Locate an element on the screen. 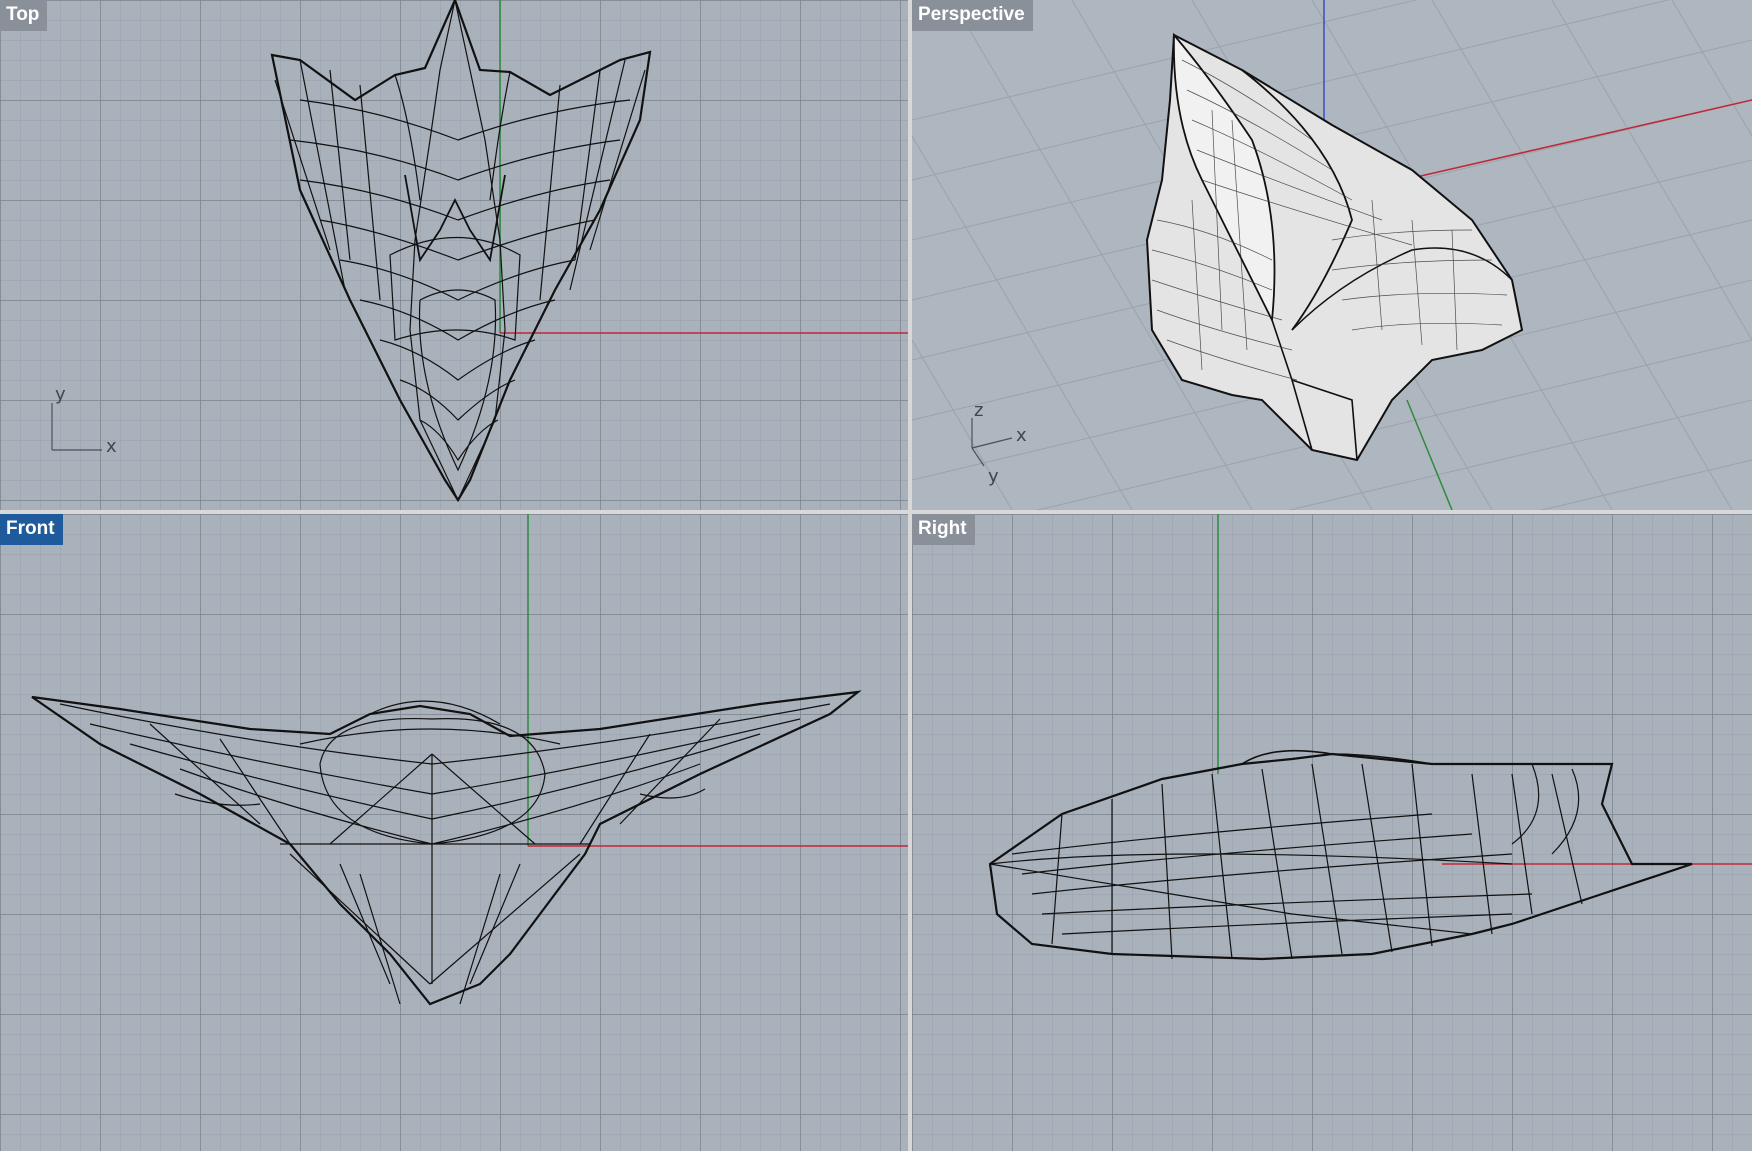  x-axis-line is located at coordinates (1581, 139).